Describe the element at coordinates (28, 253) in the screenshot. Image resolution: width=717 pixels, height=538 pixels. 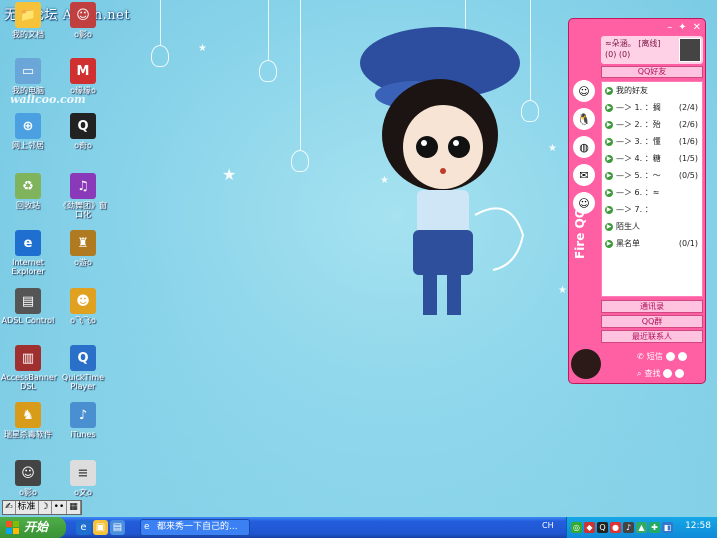
I see `desktop-icon: e Internet Explorer` at that location.